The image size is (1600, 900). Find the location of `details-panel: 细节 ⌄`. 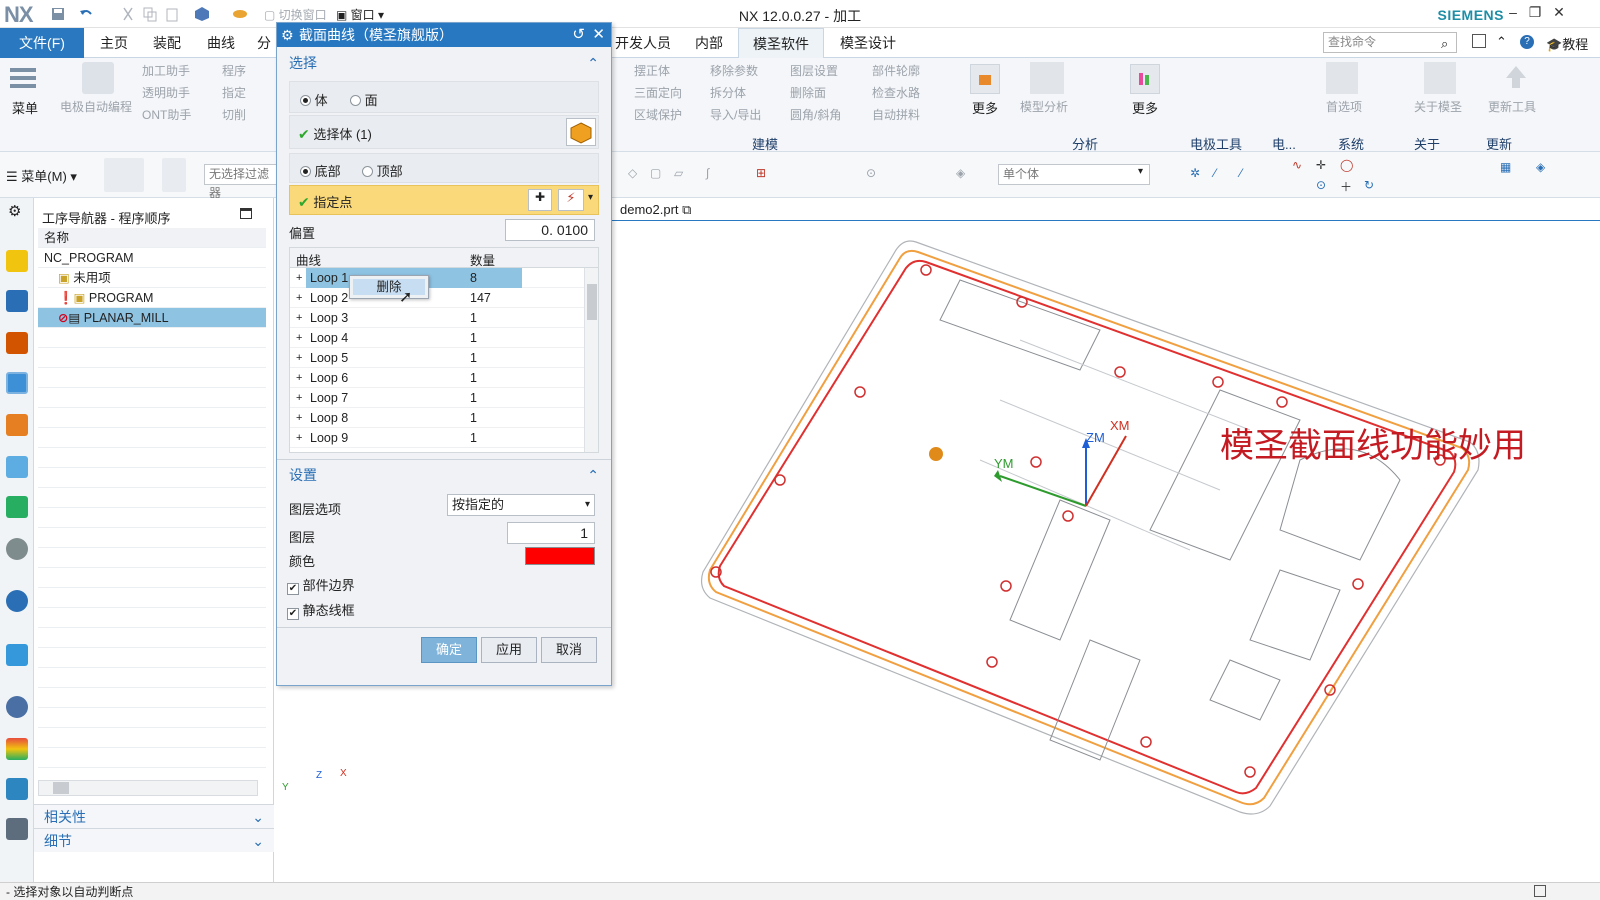

details-panel: 细节 ⌄ is located at coordinates (154, 840).